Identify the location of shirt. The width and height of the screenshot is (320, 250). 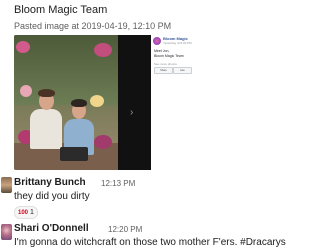
(46, 129).